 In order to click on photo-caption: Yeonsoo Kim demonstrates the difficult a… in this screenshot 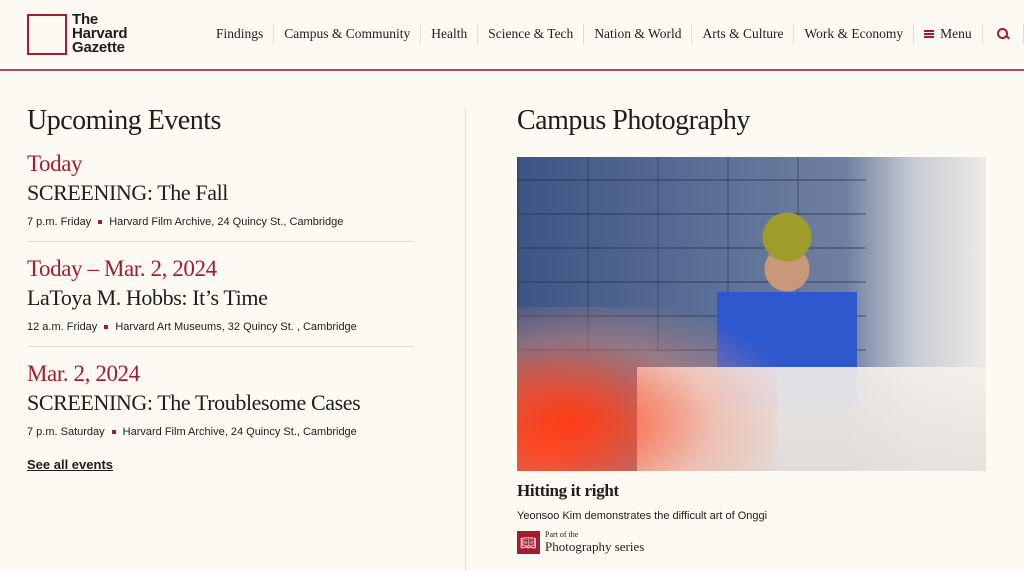, I will do `click(642, 516)`.